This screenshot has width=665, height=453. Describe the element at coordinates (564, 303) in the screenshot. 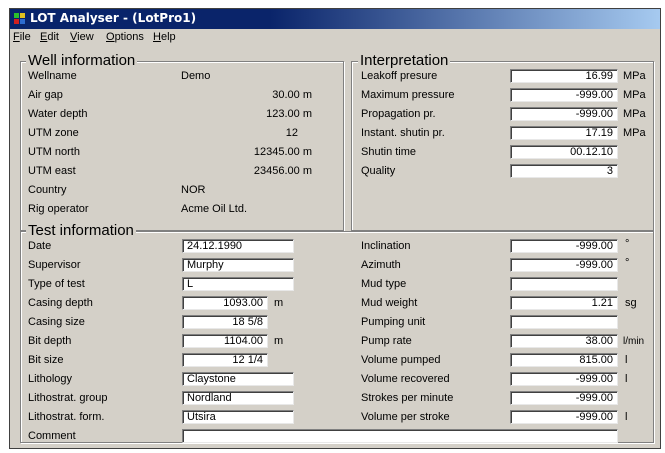

I see `mud-weight-field: 1.21` at that location.